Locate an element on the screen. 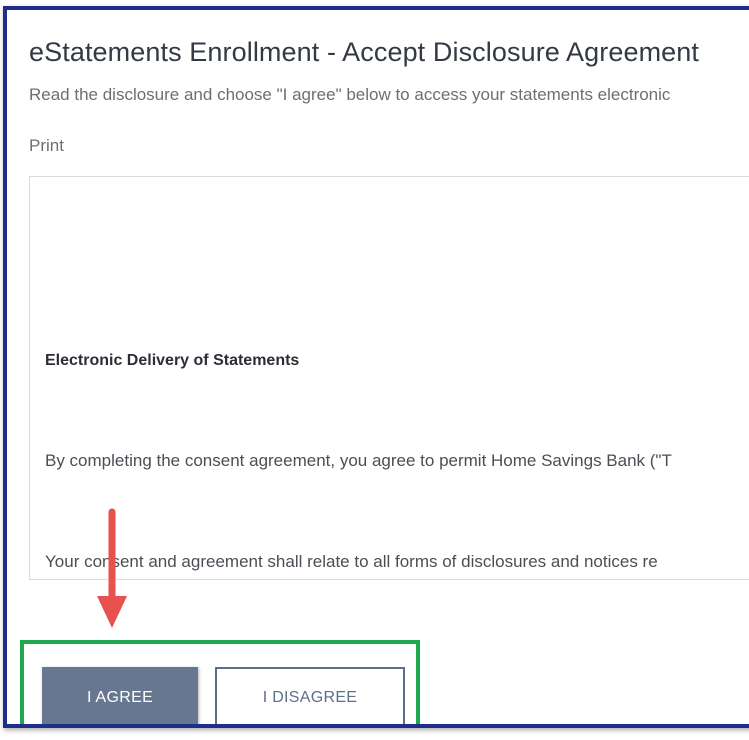 The width and height of the screenshot is (749, 740). down-arrow-annotation-icon is located at coordinates (112, 568).